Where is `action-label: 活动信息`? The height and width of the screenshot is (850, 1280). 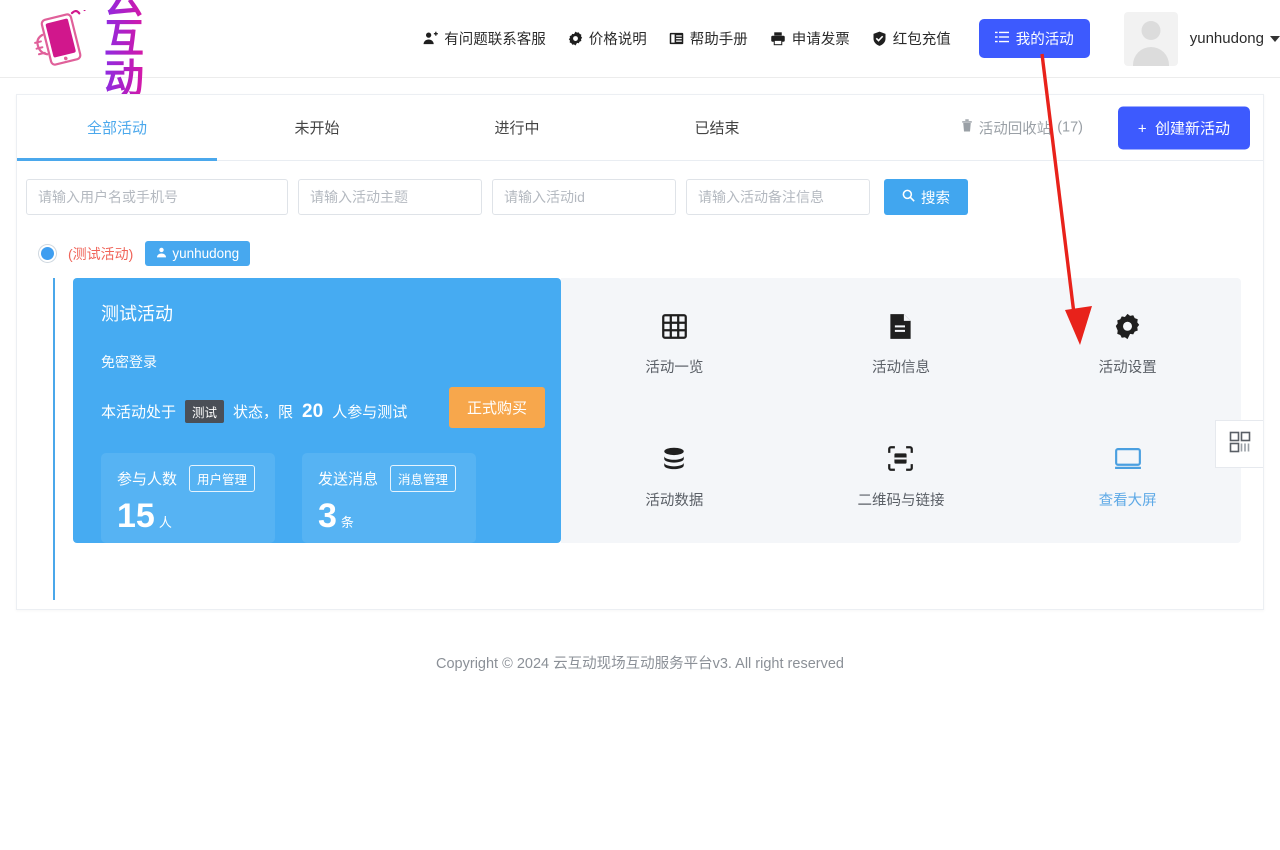 action-label: 活动信息 is located at coordinates (900, 368).